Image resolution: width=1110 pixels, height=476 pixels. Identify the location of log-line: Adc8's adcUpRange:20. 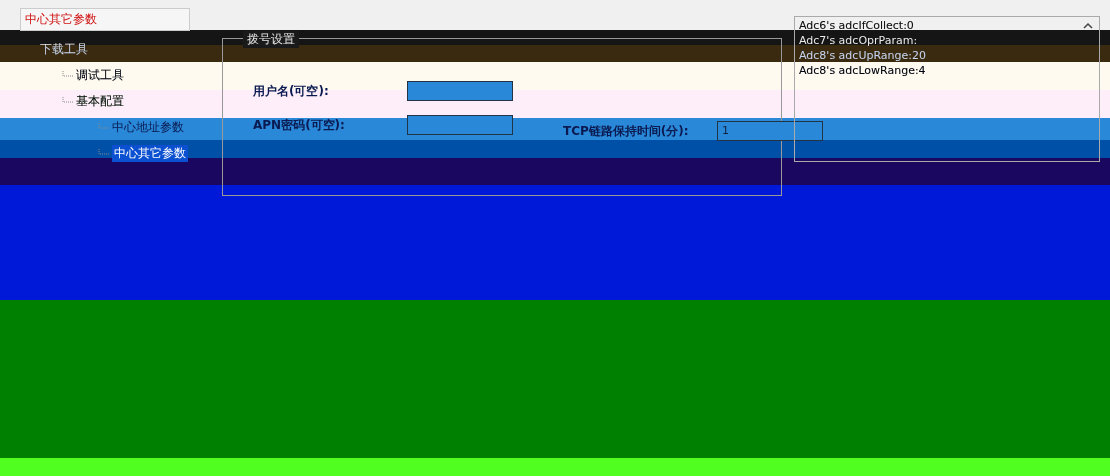
(863, 55).